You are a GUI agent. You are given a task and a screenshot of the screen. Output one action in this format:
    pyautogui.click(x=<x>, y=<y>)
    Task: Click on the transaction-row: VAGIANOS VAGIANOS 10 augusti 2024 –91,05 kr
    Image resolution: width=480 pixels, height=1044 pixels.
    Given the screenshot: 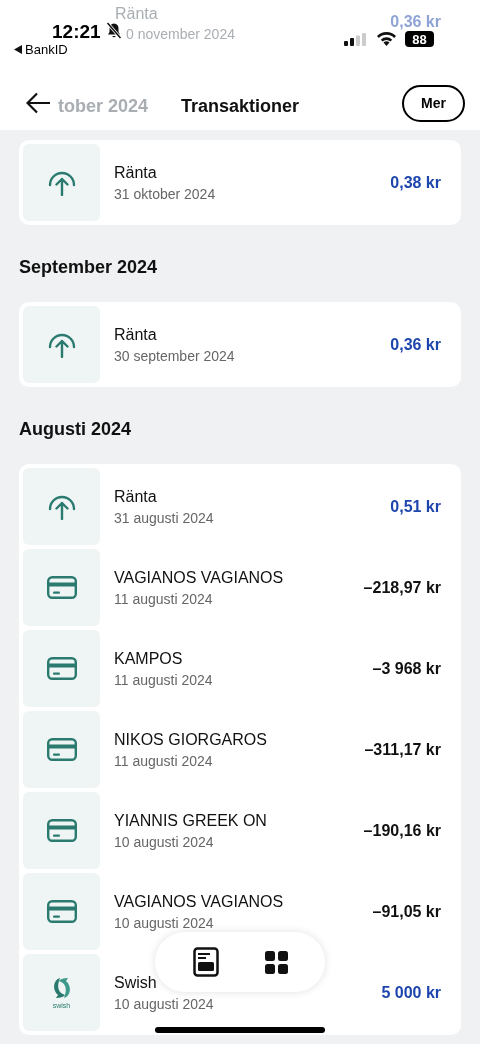 What is the action you would take?
    pyautogui.click(x=240, y=911)
    